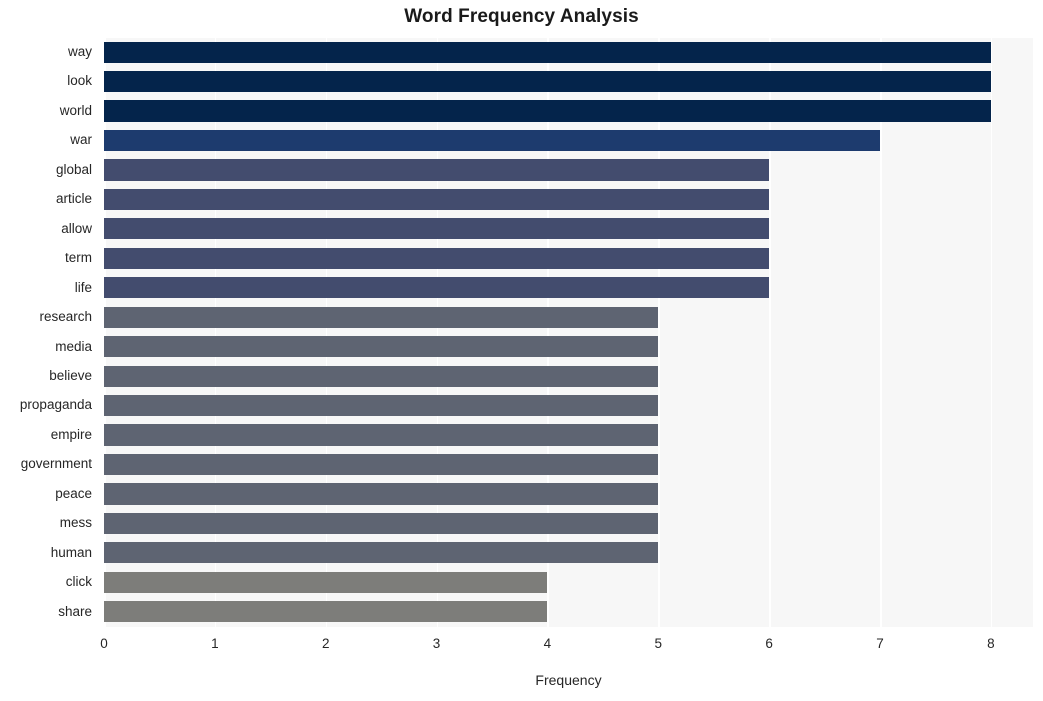 The image size is (1043, 701). What do you see at coordinates (381, 494) in the screenshot?
I see `bar-peace` at bounding box center [381, 494].